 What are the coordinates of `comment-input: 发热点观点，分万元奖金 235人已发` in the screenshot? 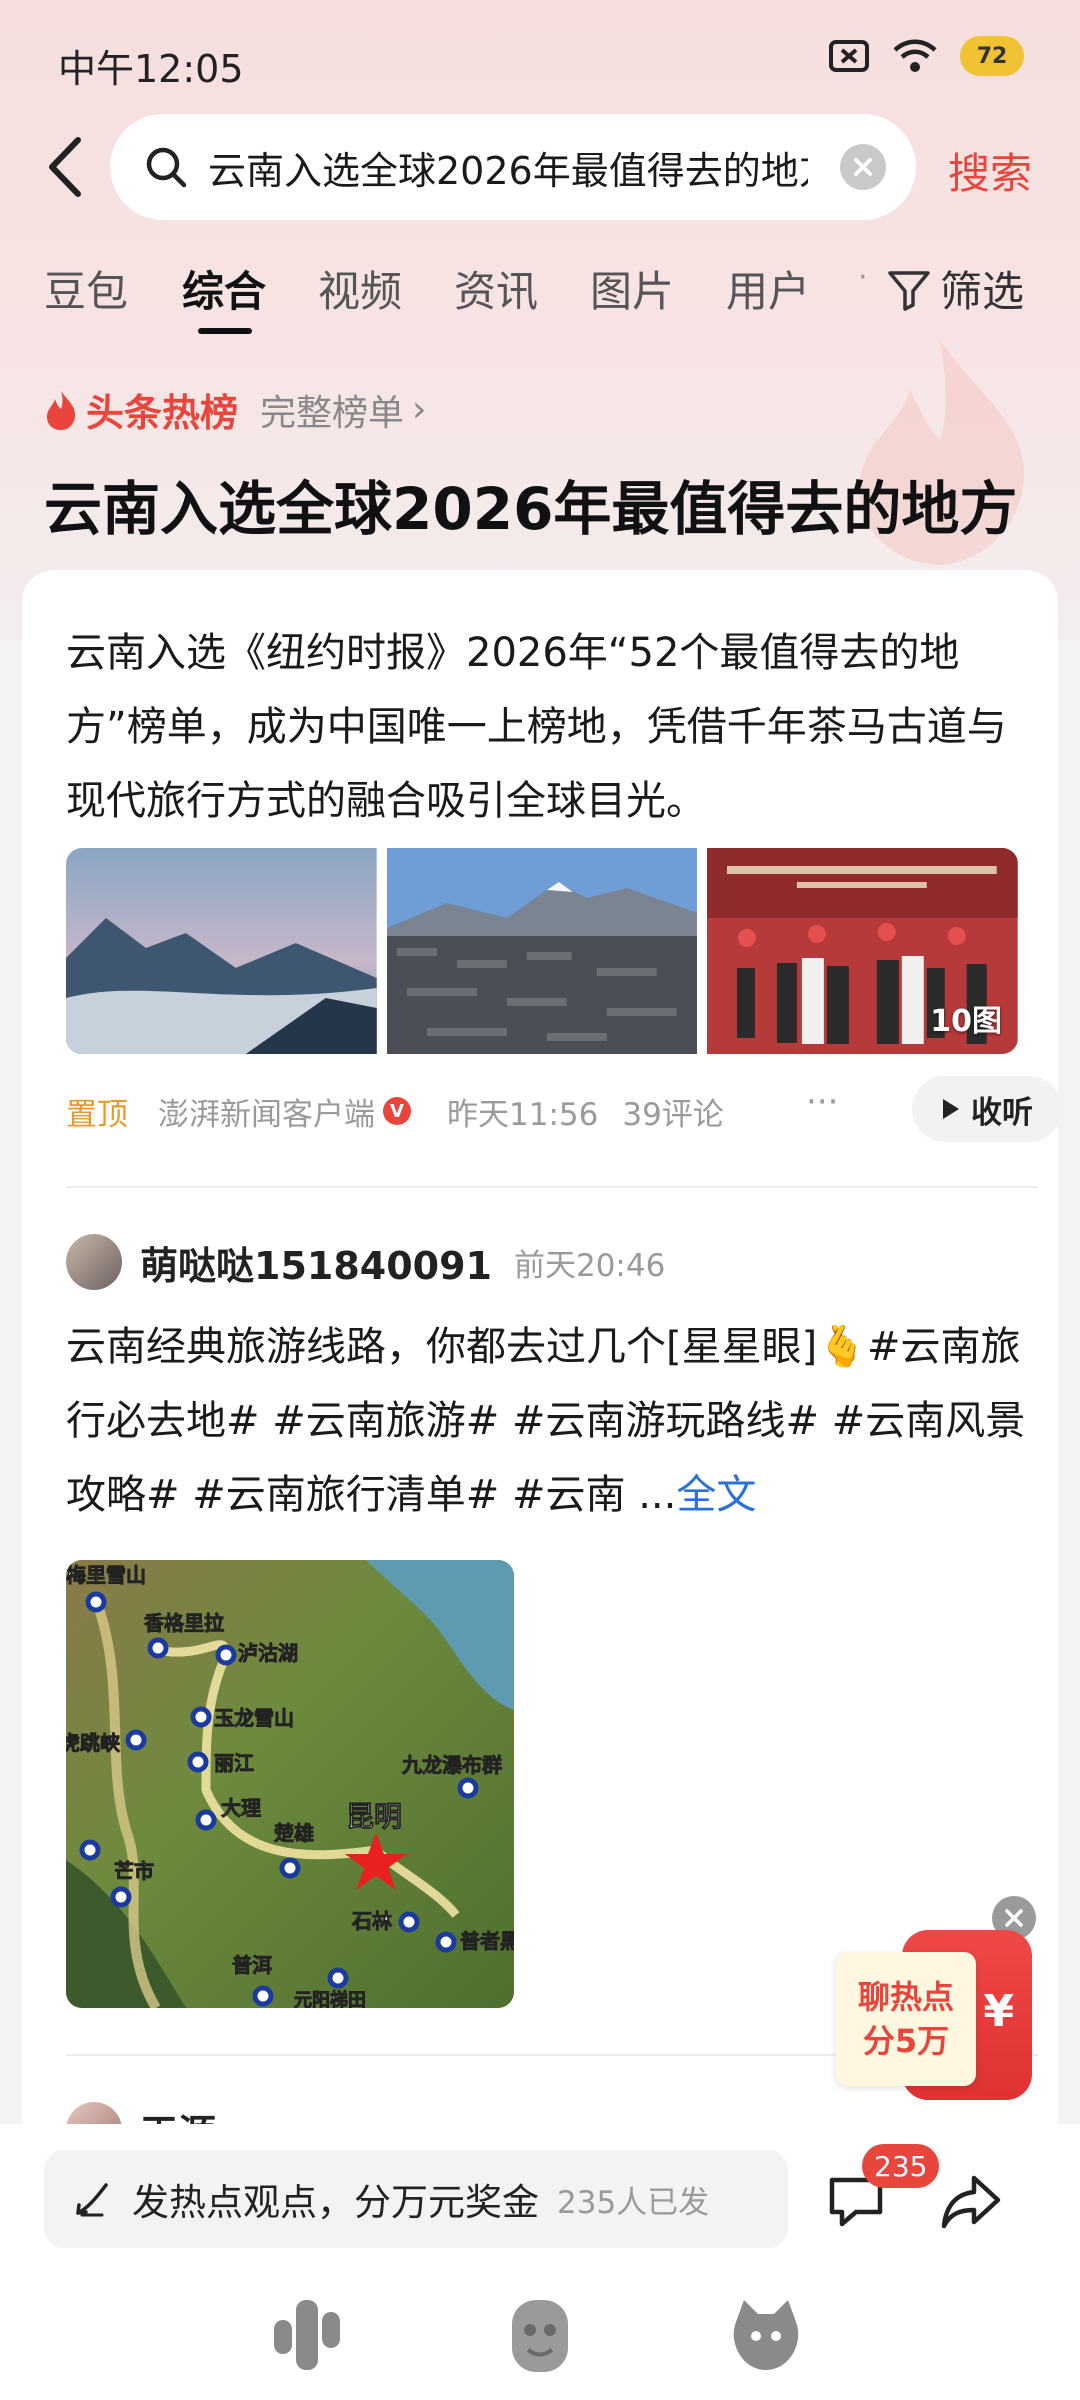 It's located at (416, 2199).